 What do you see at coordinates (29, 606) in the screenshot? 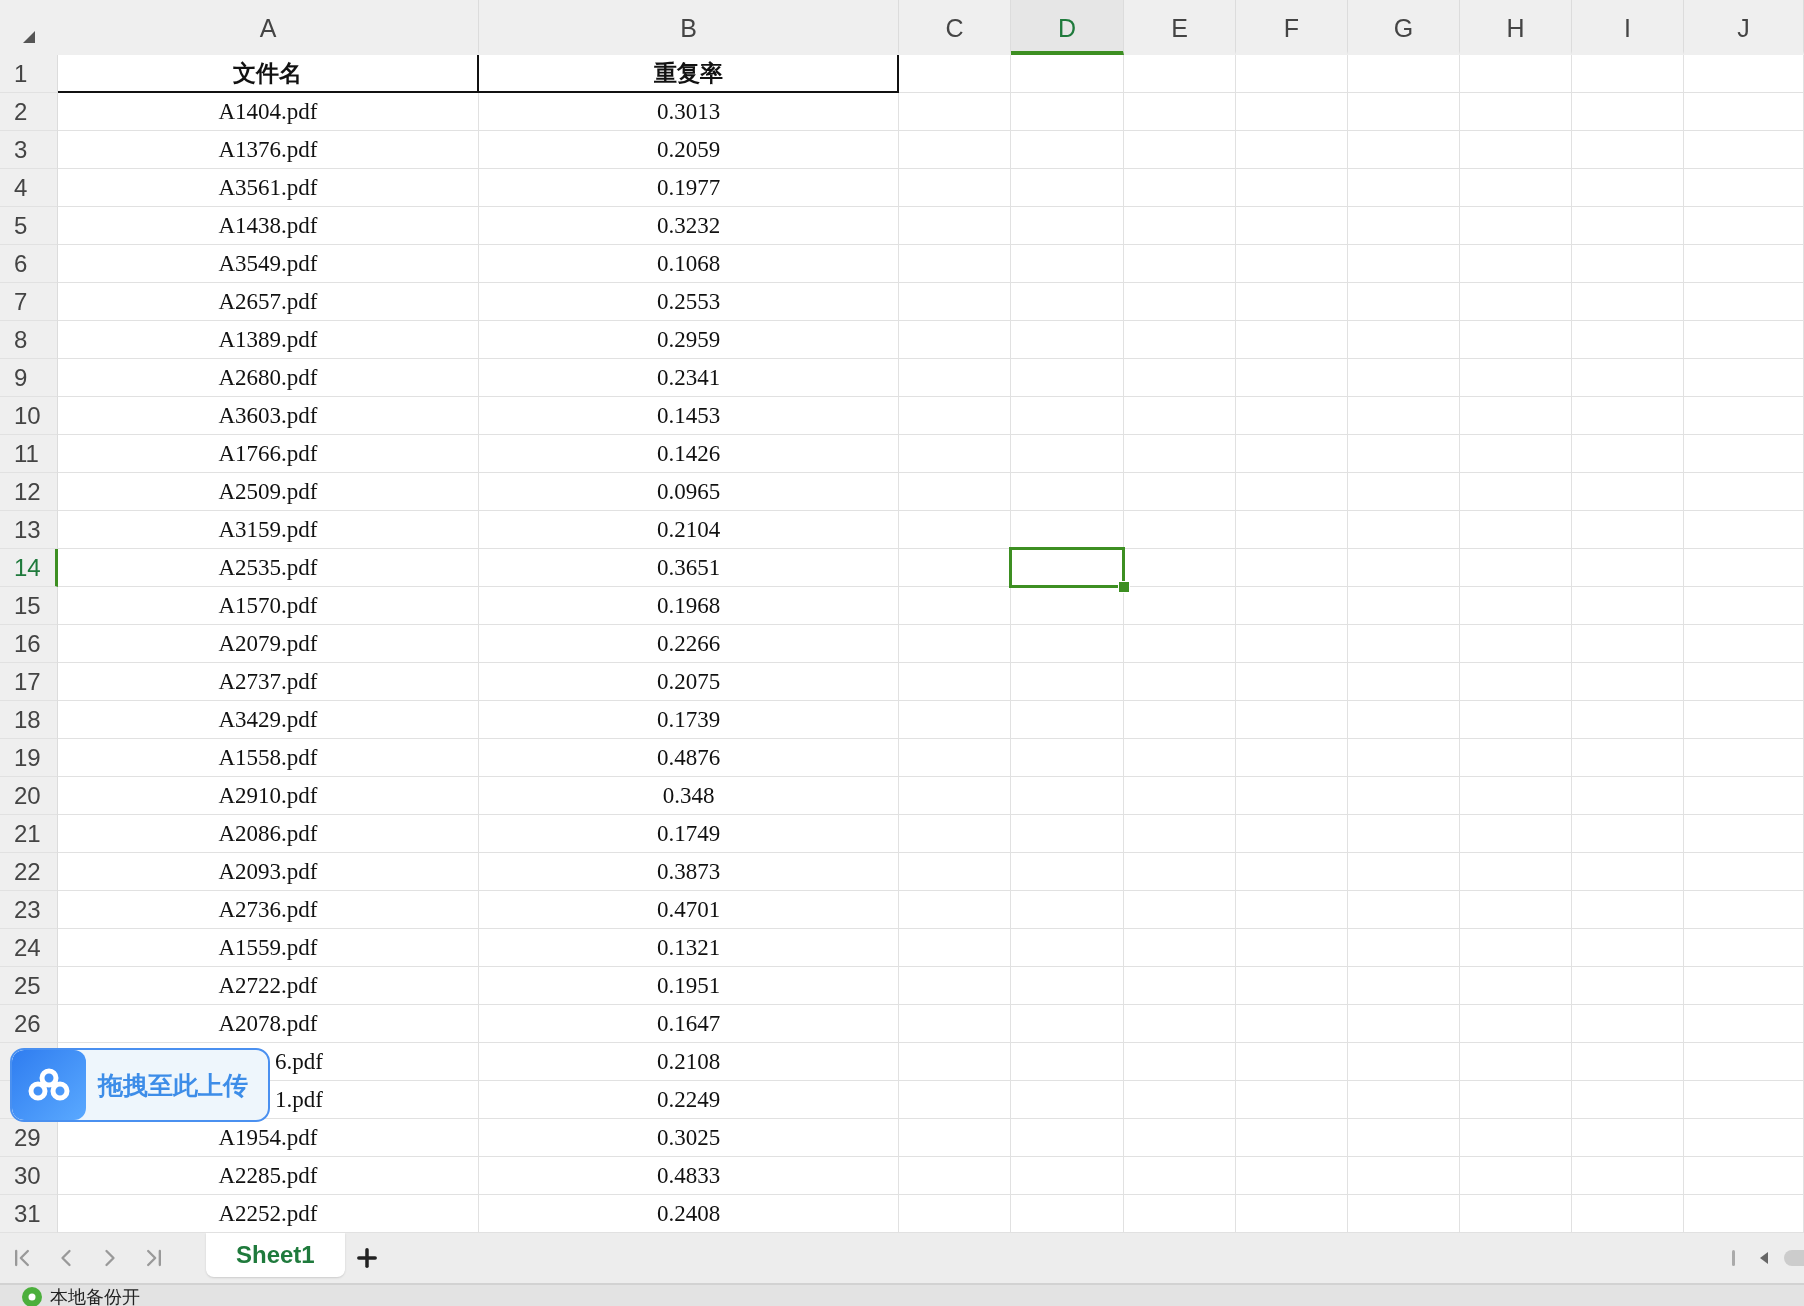
I see `row-header: 15` at bounding box center [29, 606].